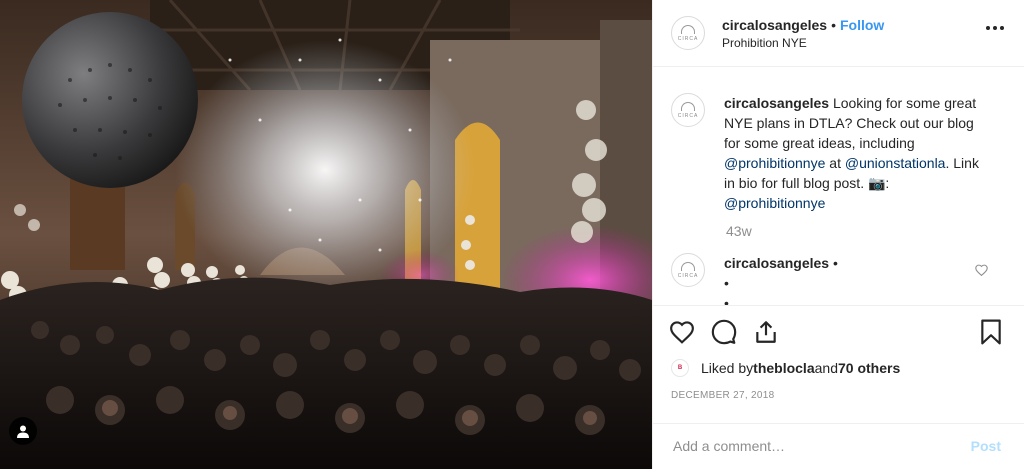 The height and width of the screenshot is (469, 1024). I want to click on user-tag-icon, so click(23, 431).